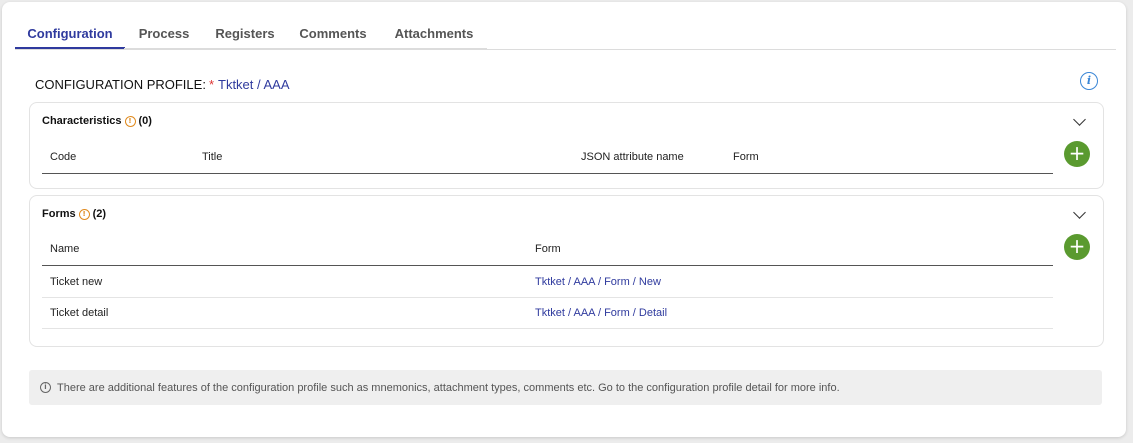 This screenshot has height=443, width=1133. I want to click on characteristics-header: Characteristics ! (0), so click(97, 121).